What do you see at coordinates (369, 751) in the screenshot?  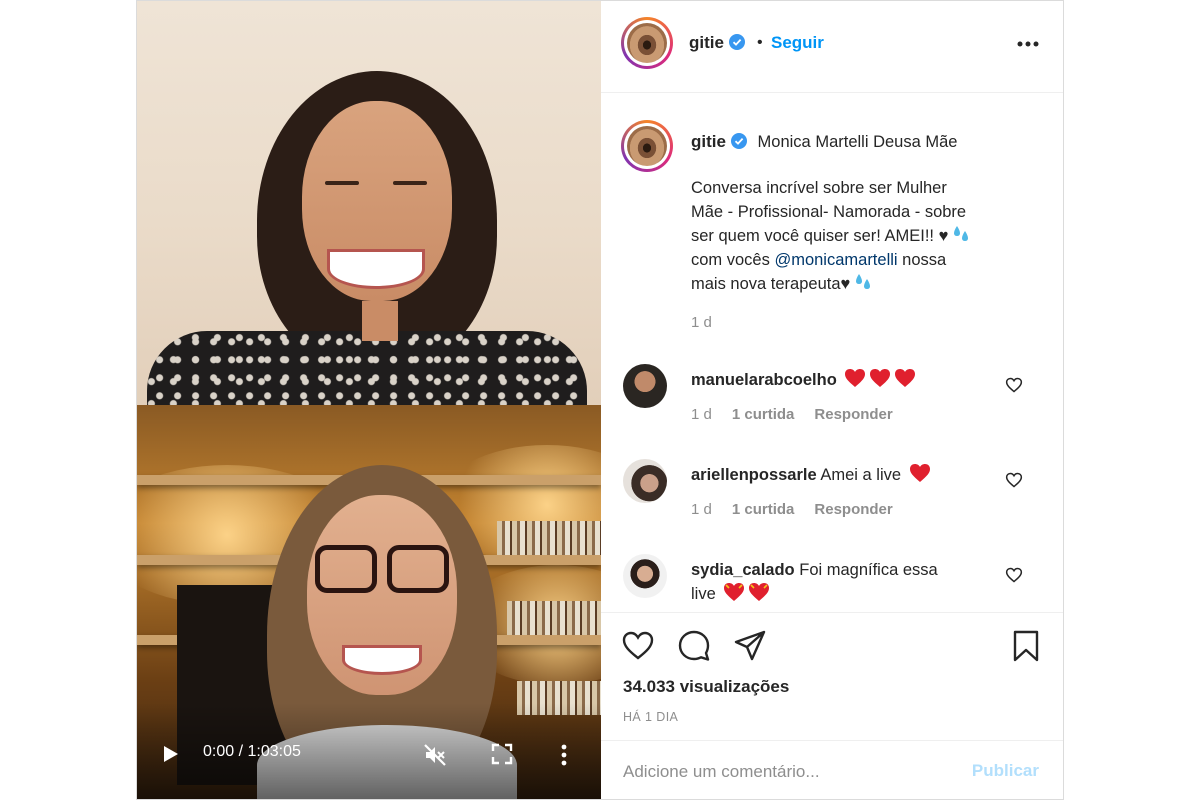 I see `video-controls: 0:00 / 1:03:05` at bounding box center [369, 751].